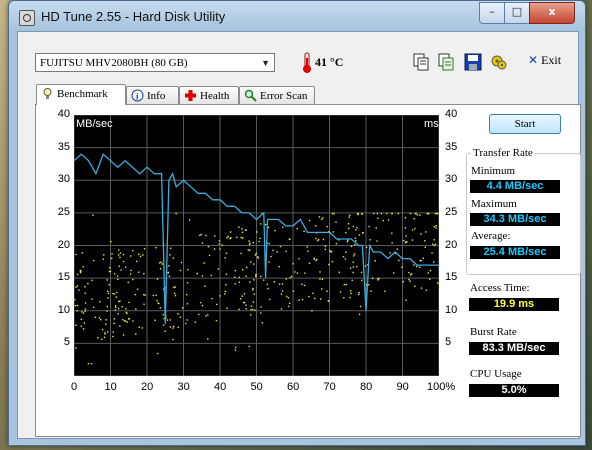 Image resolution: width=592 pixels, height=450 pixels. Describe the element at coordinates (492, 13) in the screenshot. I see `minimize-button: –` at that location.